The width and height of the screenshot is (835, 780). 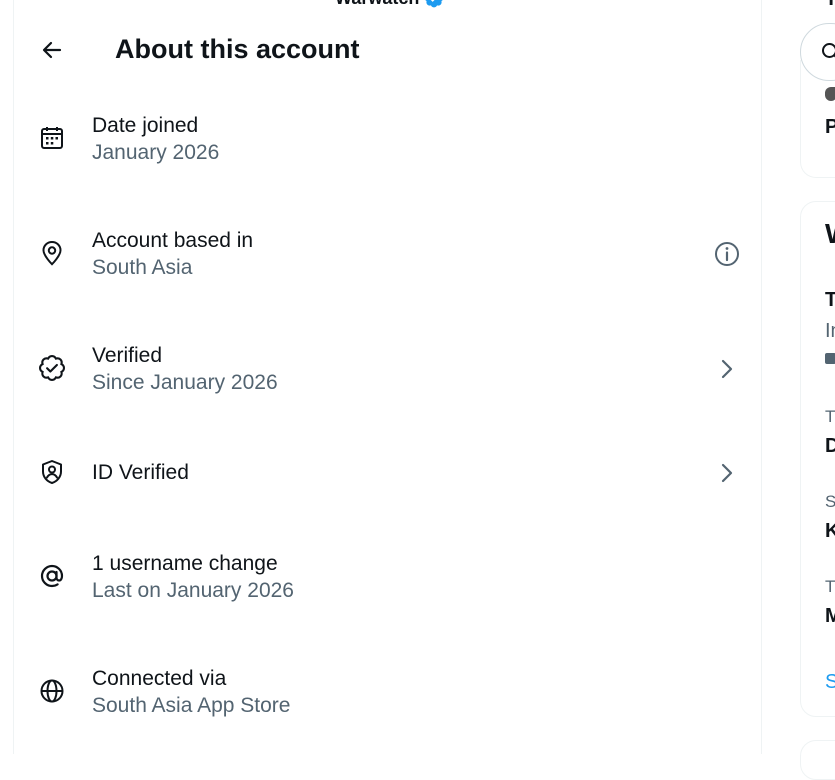 What do you see at coordinates (127, 356) in the screenshot?
I see `row-label: Verified` at bounding box center [127, 356].